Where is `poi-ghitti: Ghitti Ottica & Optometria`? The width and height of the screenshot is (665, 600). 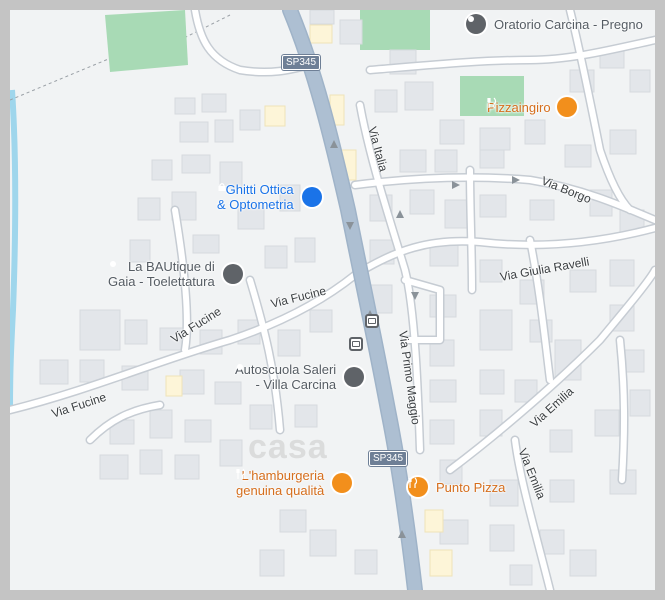 poi-ghitti: Ghitti Ottica & Optometria is located at coordinates (269, 197).